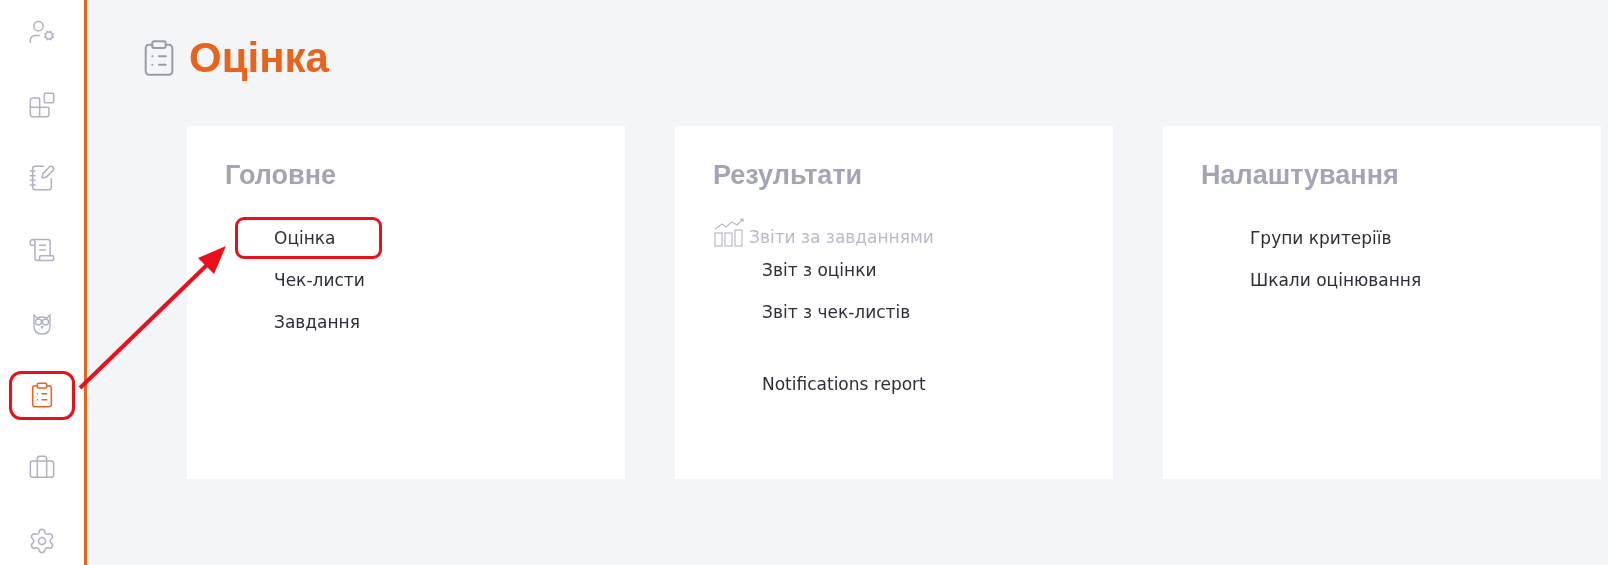  Describe the element at coordinates (323, 280) in the screenshot. I see `menu-link: Чек-листи` at that location.